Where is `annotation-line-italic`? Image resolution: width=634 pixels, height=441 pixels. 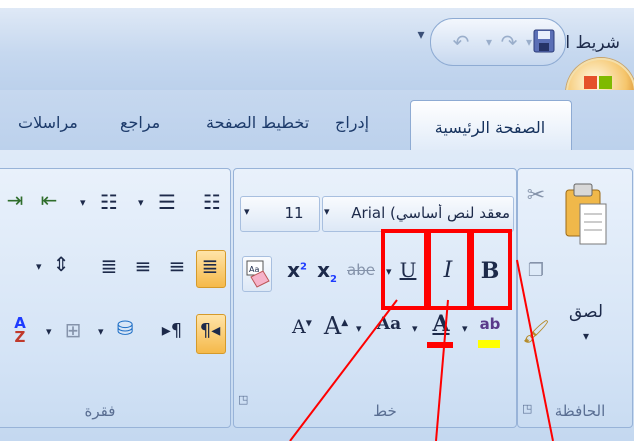 annotation-line-italic is located at coordinates (442, 370).